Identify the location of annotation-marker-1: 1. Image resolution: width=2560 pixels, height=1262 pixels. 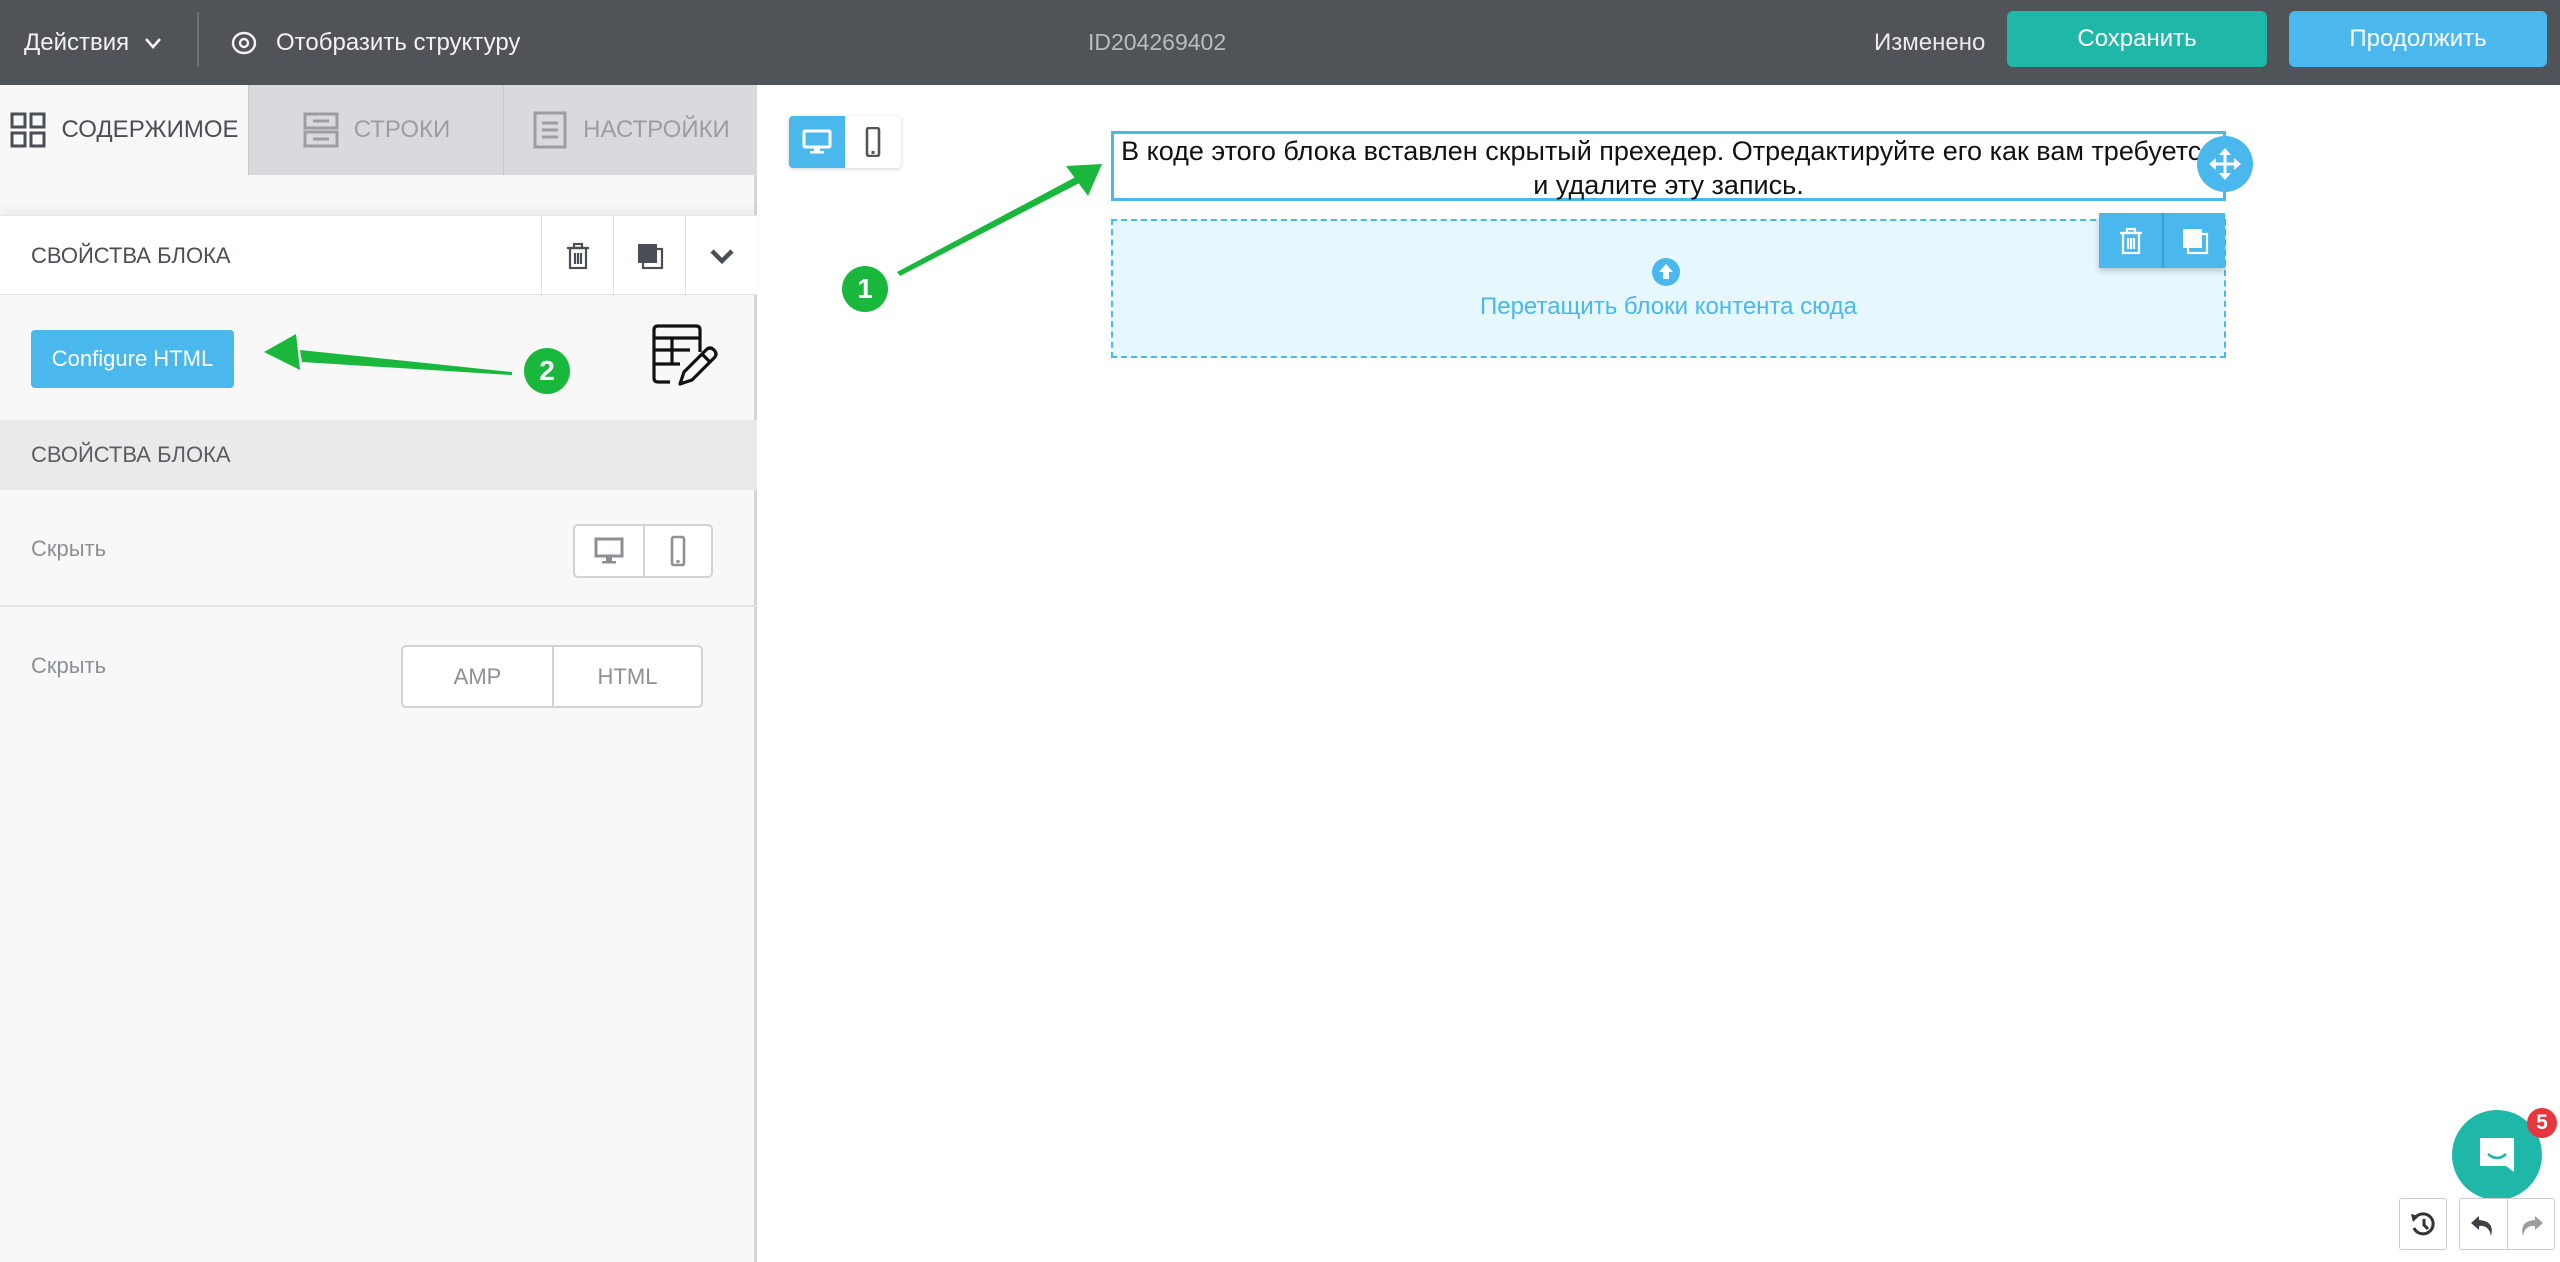
(865, 289).